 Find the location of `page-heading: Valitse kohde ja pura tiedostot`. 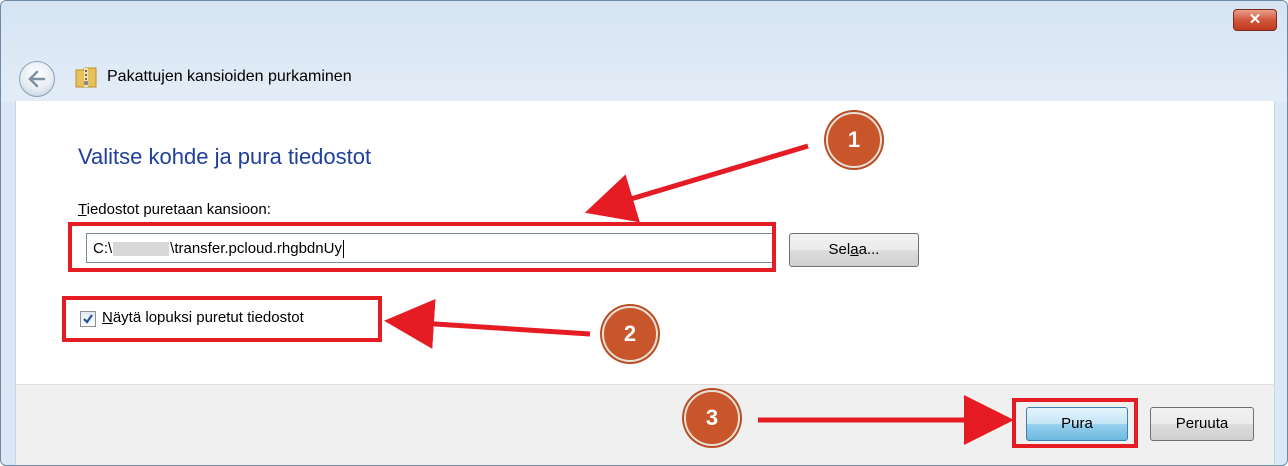

page-heading: Valitse kohde ja pura tiedostot is located at coordinates (225, 156).